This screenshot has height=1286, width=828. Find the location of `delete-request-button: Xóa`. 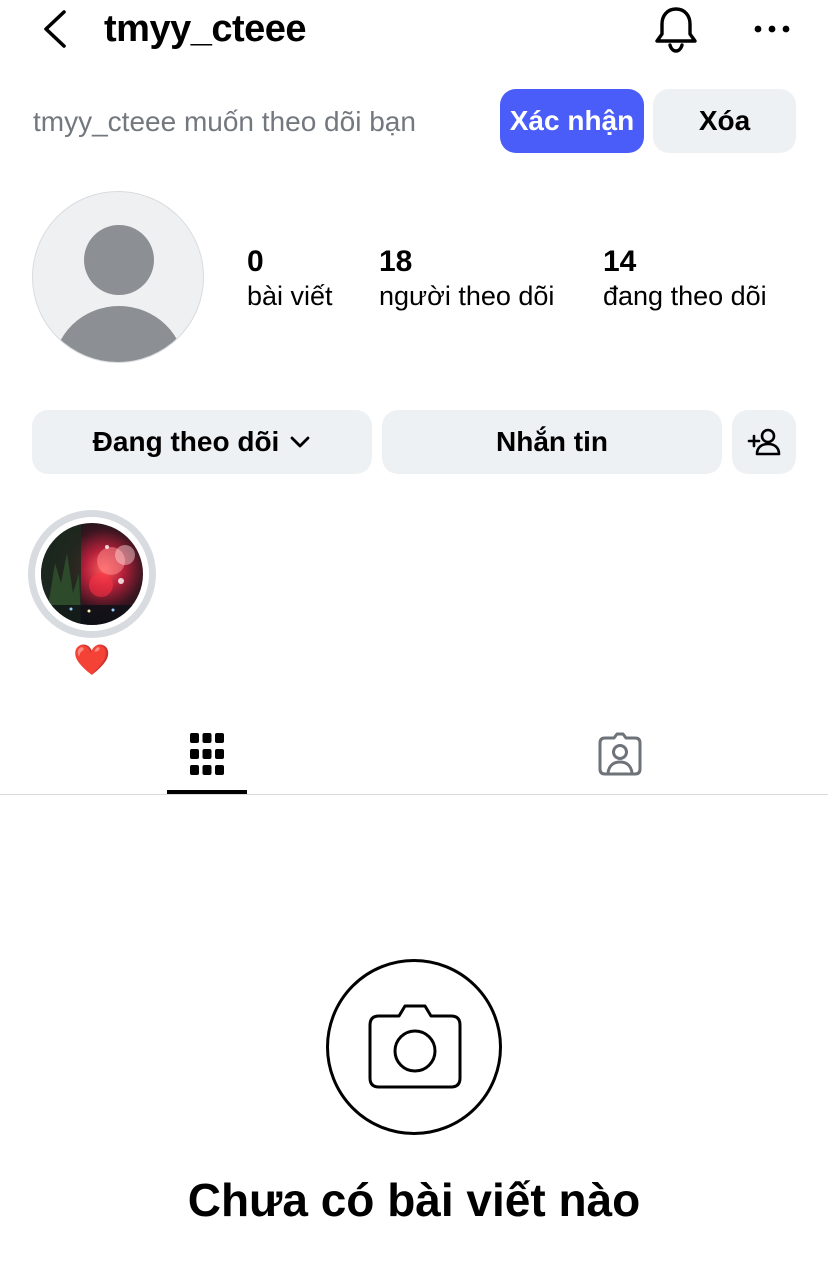

delete-request-button: Xóa is located at coordinates (724, 121).